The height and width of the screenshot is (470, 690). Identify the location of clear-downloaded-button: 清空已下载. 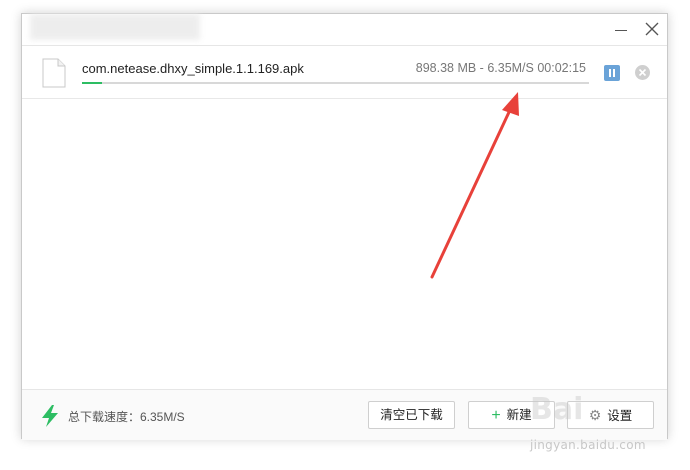
(411, 415).